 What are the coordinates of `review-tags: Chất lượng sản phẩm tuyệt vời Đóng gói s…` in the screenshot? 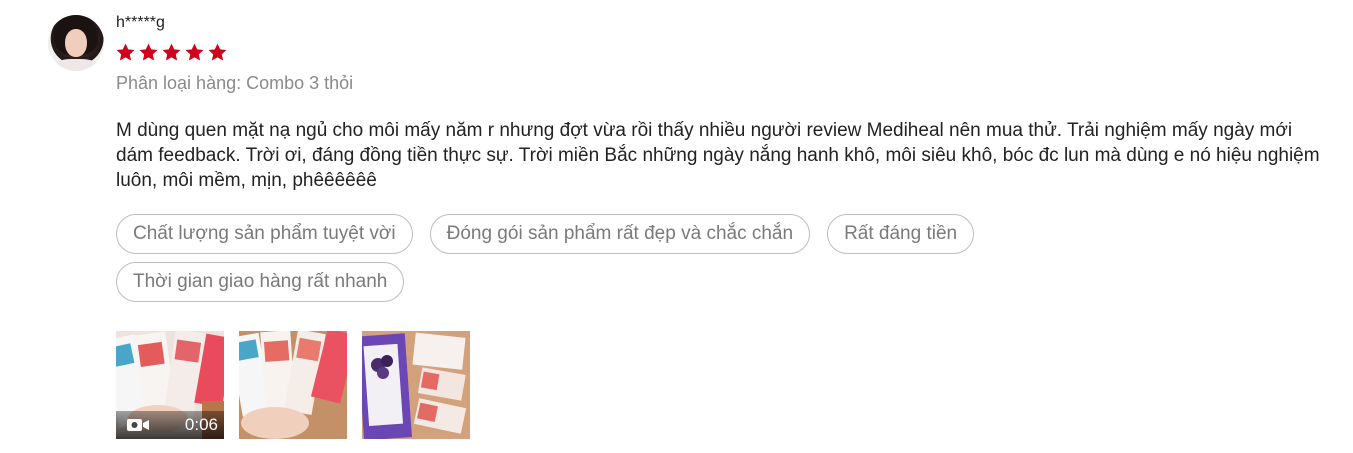 It's located at (616, 258).